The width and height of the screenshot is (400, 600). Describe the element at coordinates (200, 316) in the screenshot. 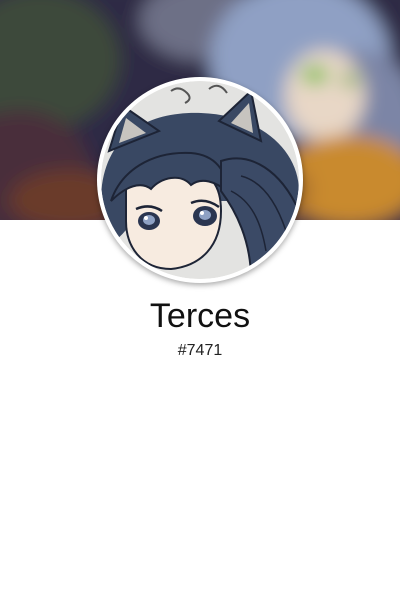

I see `username: Terces` at that location.